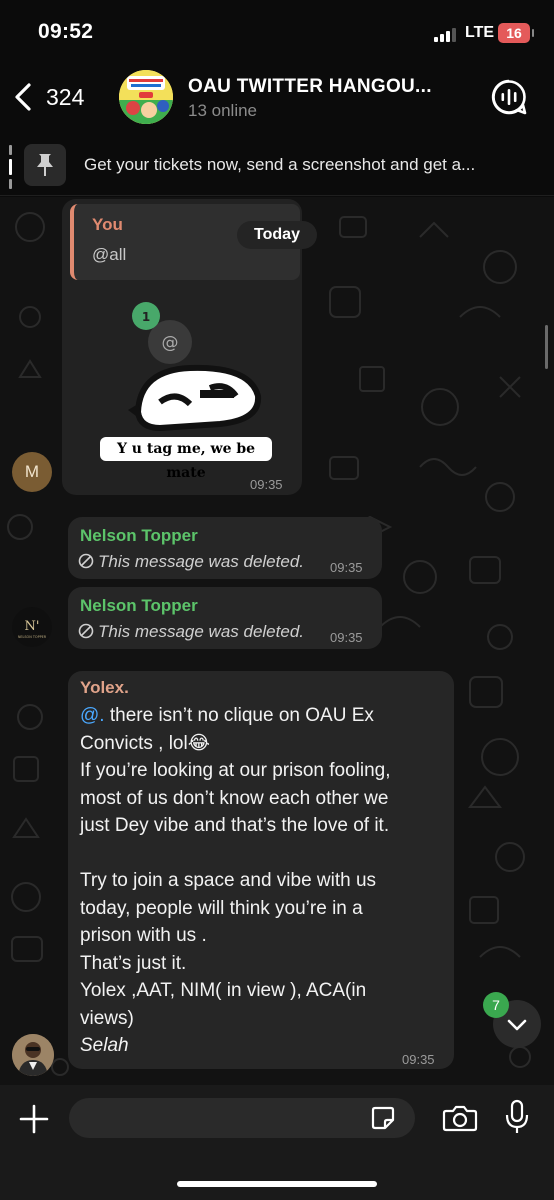 The height and width of the screenshot is (1200, 554). Describe the element at coordinates (104, 688) in the screenshot. I see `sender-name: Yolex.` at that location.